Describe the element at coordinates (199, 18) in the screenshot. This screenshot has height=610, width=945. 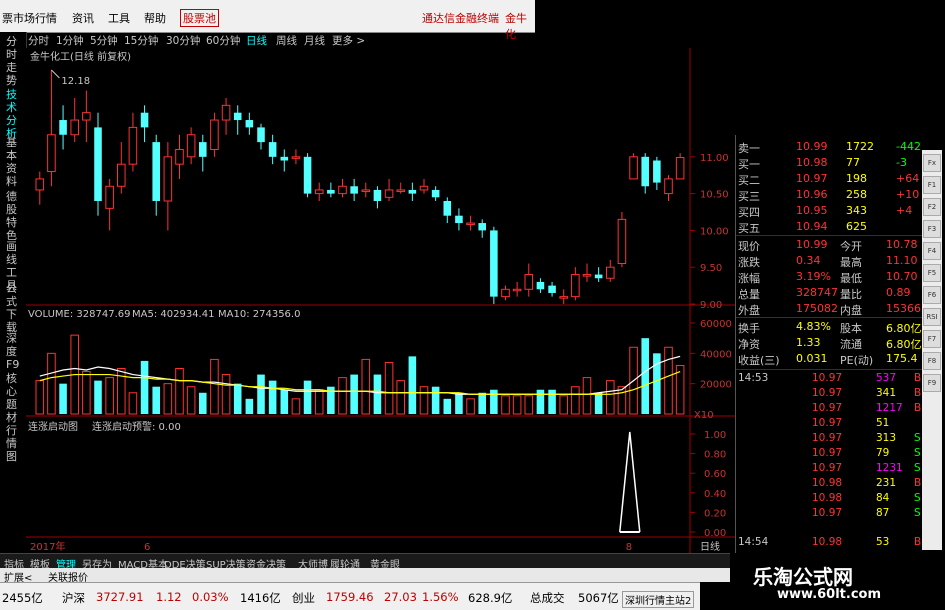
I see `stock-pool-button: 股票池` at that location.